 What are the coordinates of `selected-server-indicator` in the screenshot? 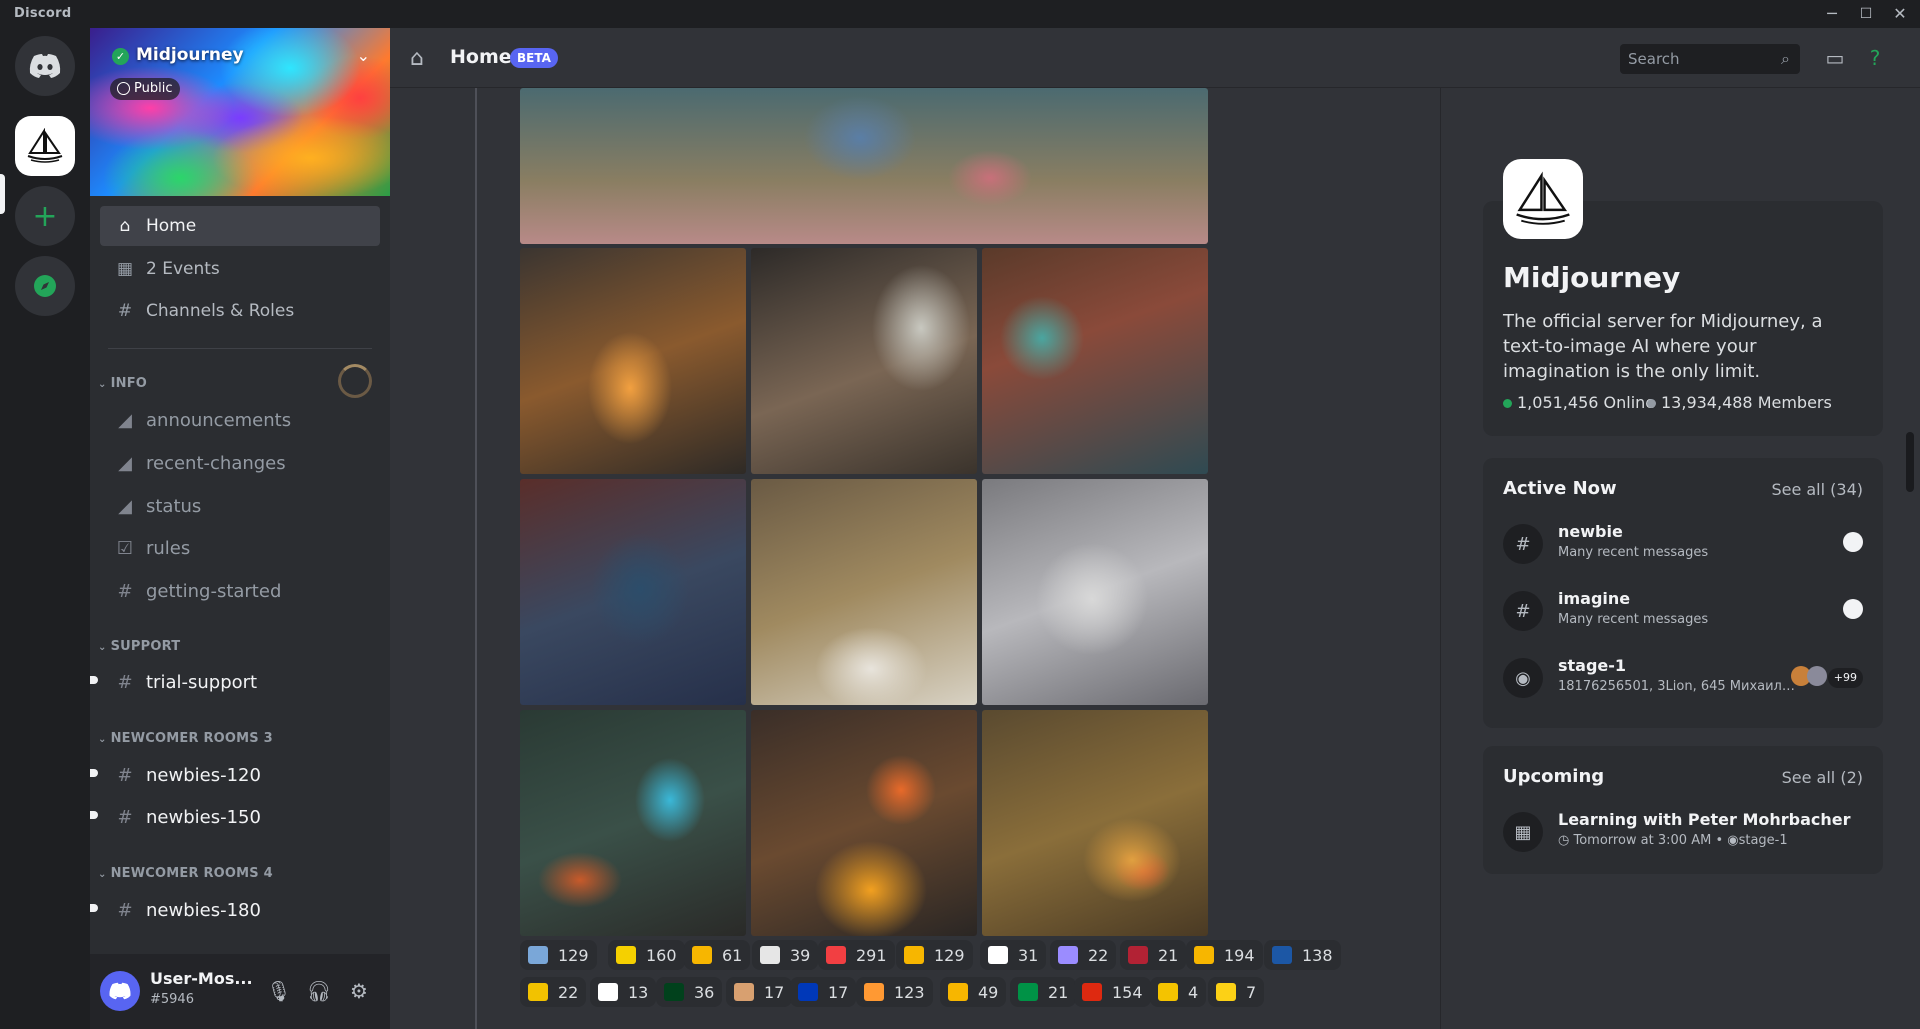 It's located at (2, 194).